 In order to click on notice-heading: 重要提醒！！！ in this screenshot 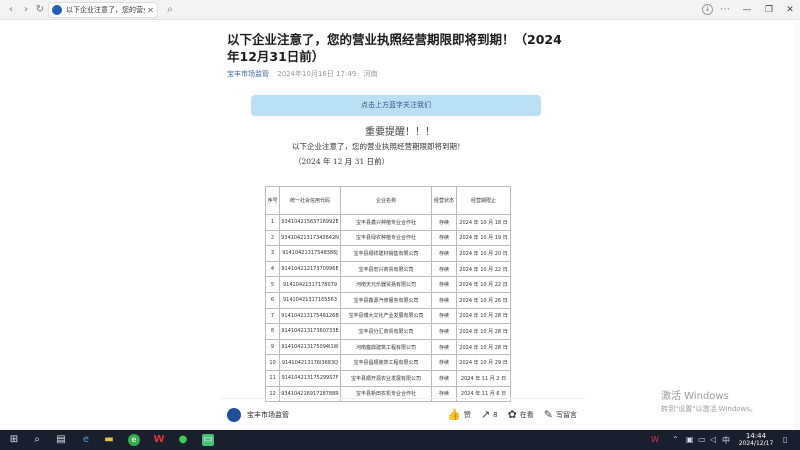, I will do `click(400, 132)`.